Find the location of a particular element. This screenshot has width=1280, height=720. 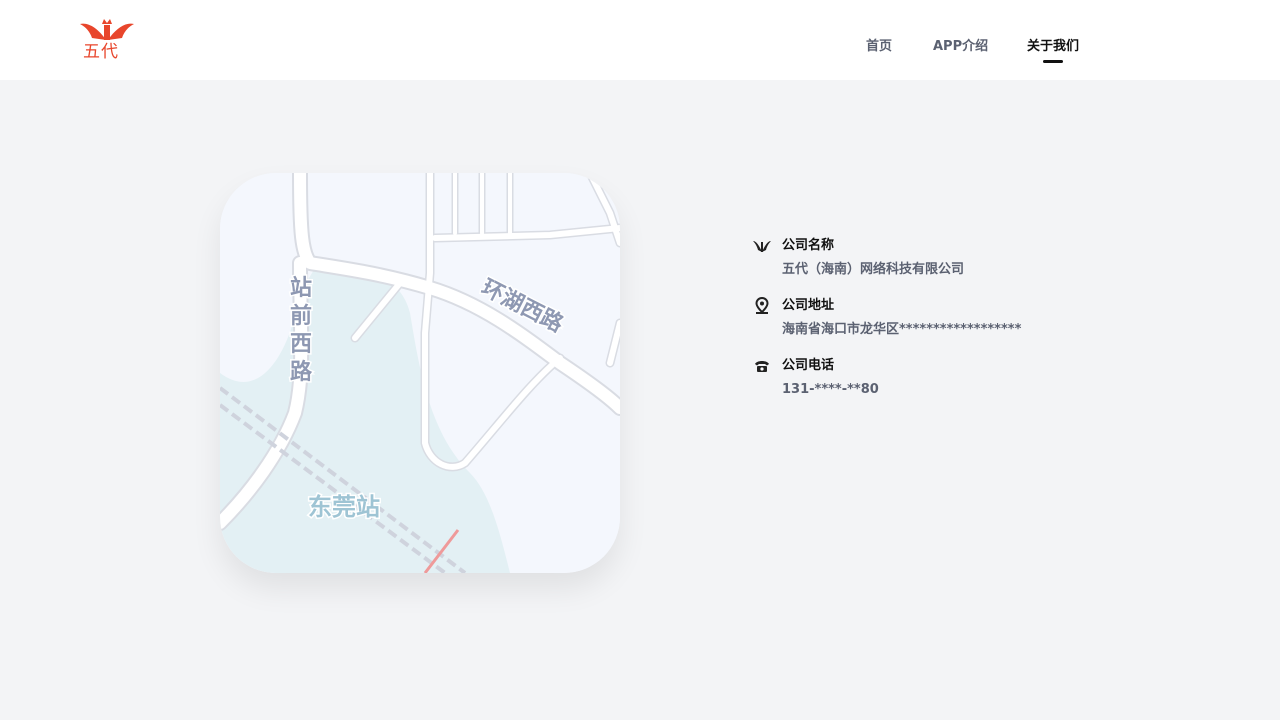

company-phone-value: 131-****-**80 is located at coordinates (830, 390).